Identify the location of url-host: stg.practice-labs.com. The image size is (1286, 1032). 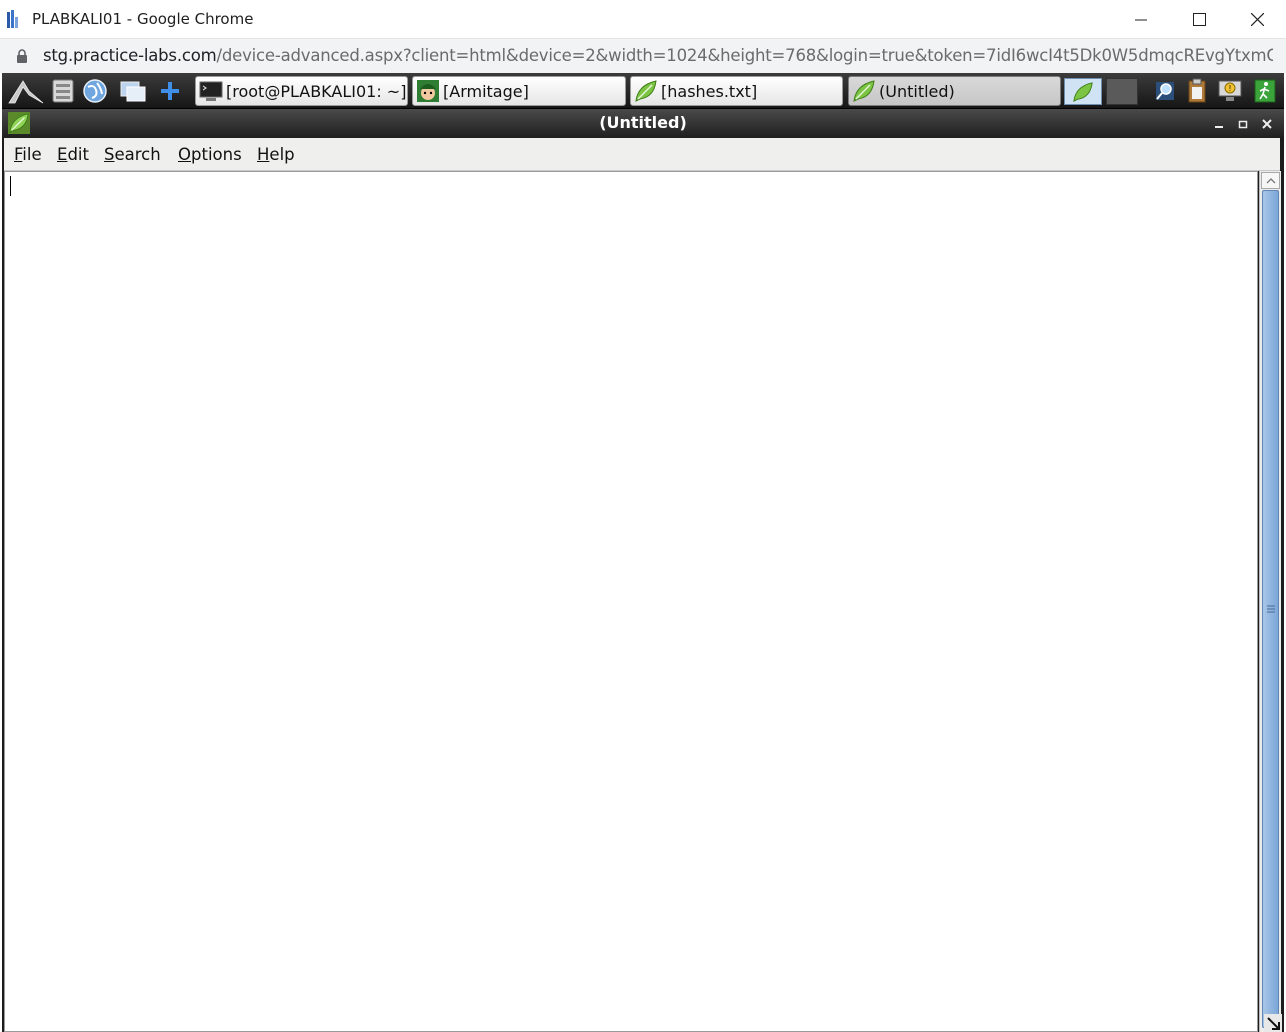
(130, 55).